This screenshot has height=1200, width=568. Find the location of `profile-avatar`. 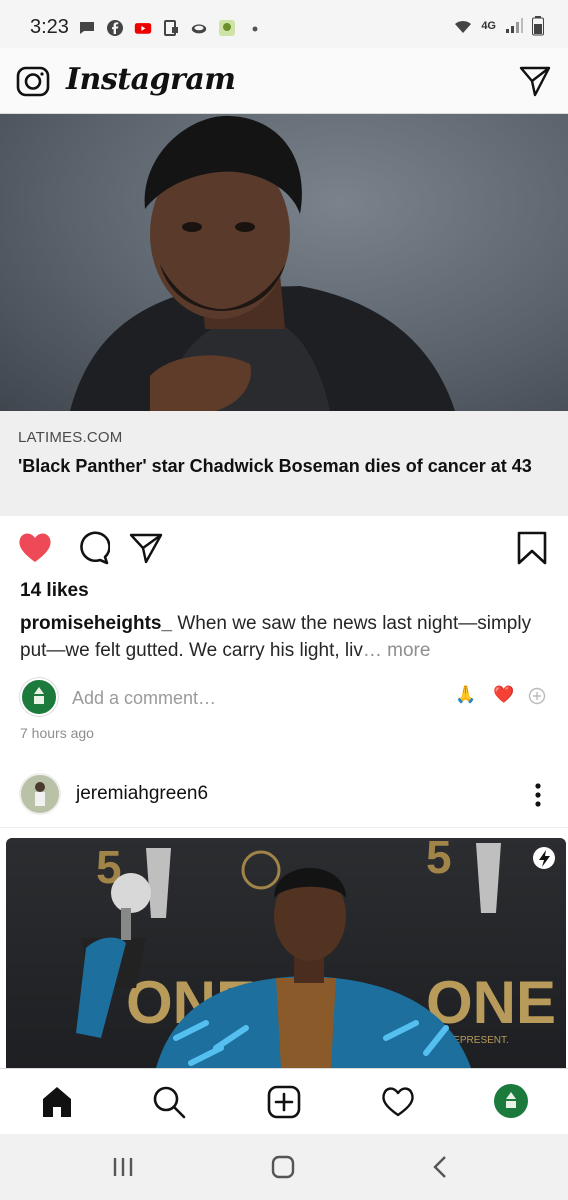

profile-avatar is located at coordinates (511, 1101).